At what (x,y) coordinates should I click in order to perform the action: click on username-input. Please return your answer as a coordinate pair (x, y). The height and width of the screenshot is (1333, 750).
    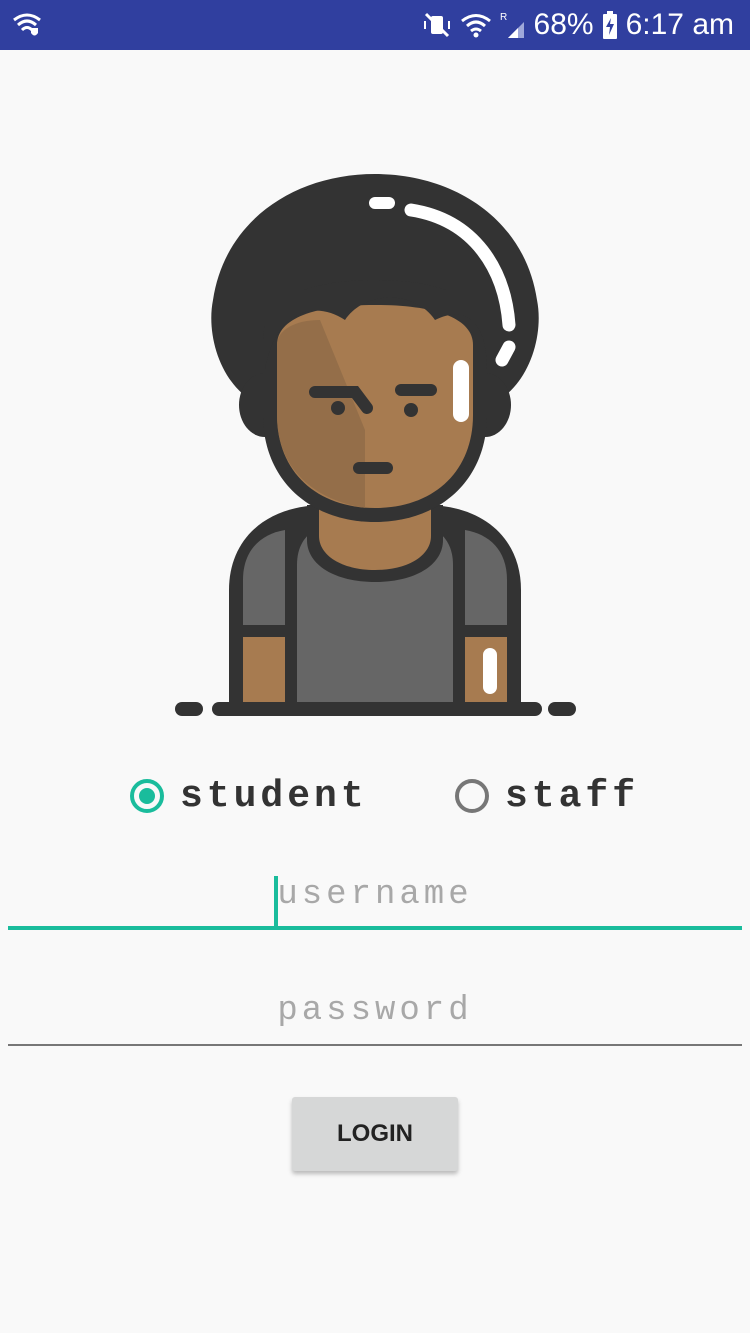
    Looking at the image, I should click on (375, 895).